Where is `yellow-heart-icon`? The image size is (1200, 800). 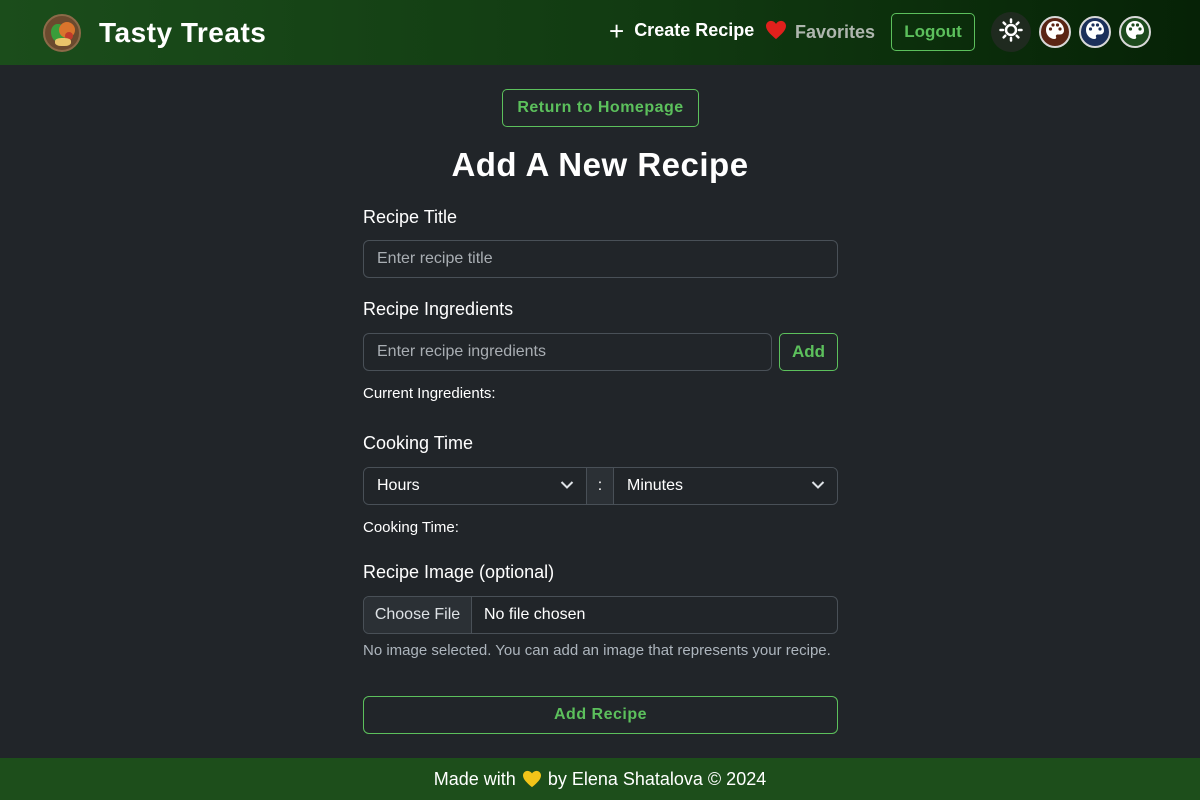
yellow-heart-icon is located at coordinates (532, 779).